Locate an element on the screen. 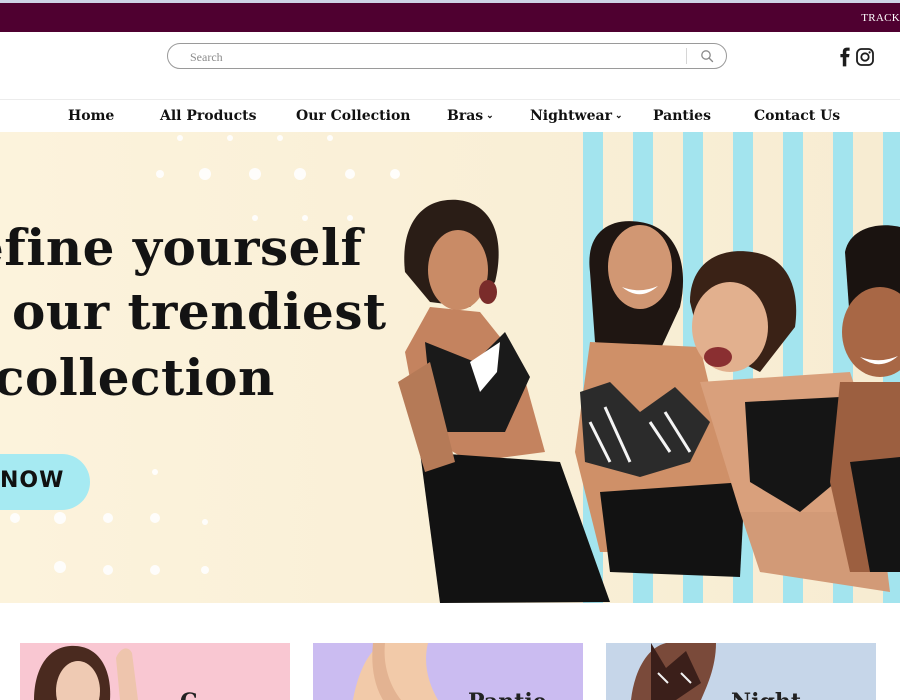  shop-now-button: NOW is located at coordinates (45, 482).